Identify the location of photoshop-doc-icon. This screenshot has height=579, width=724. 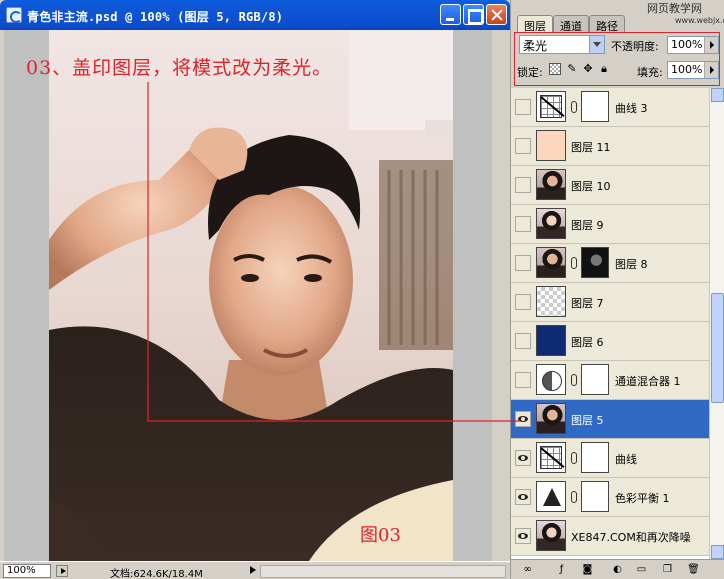
(14, 15).